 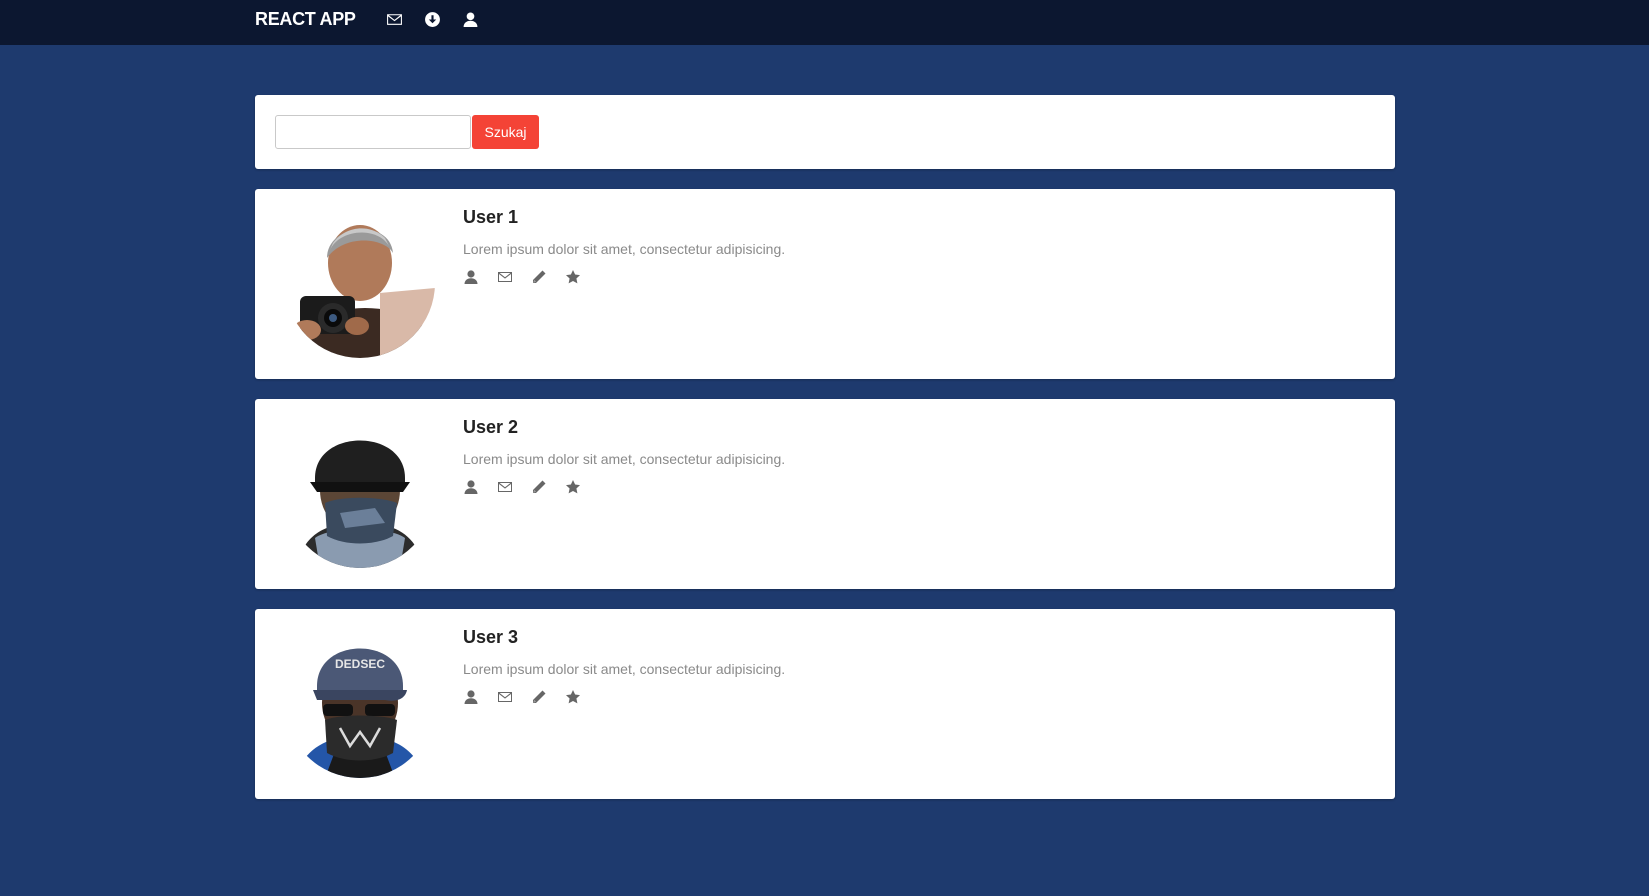 I want to click on user-name: User 3, so click(x=490, y=637).